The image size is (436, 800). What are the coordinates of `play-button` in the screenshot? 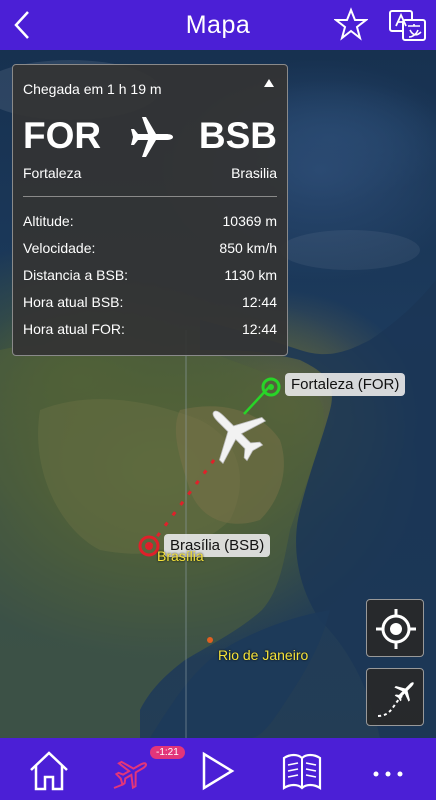 It's located at (218, 771).